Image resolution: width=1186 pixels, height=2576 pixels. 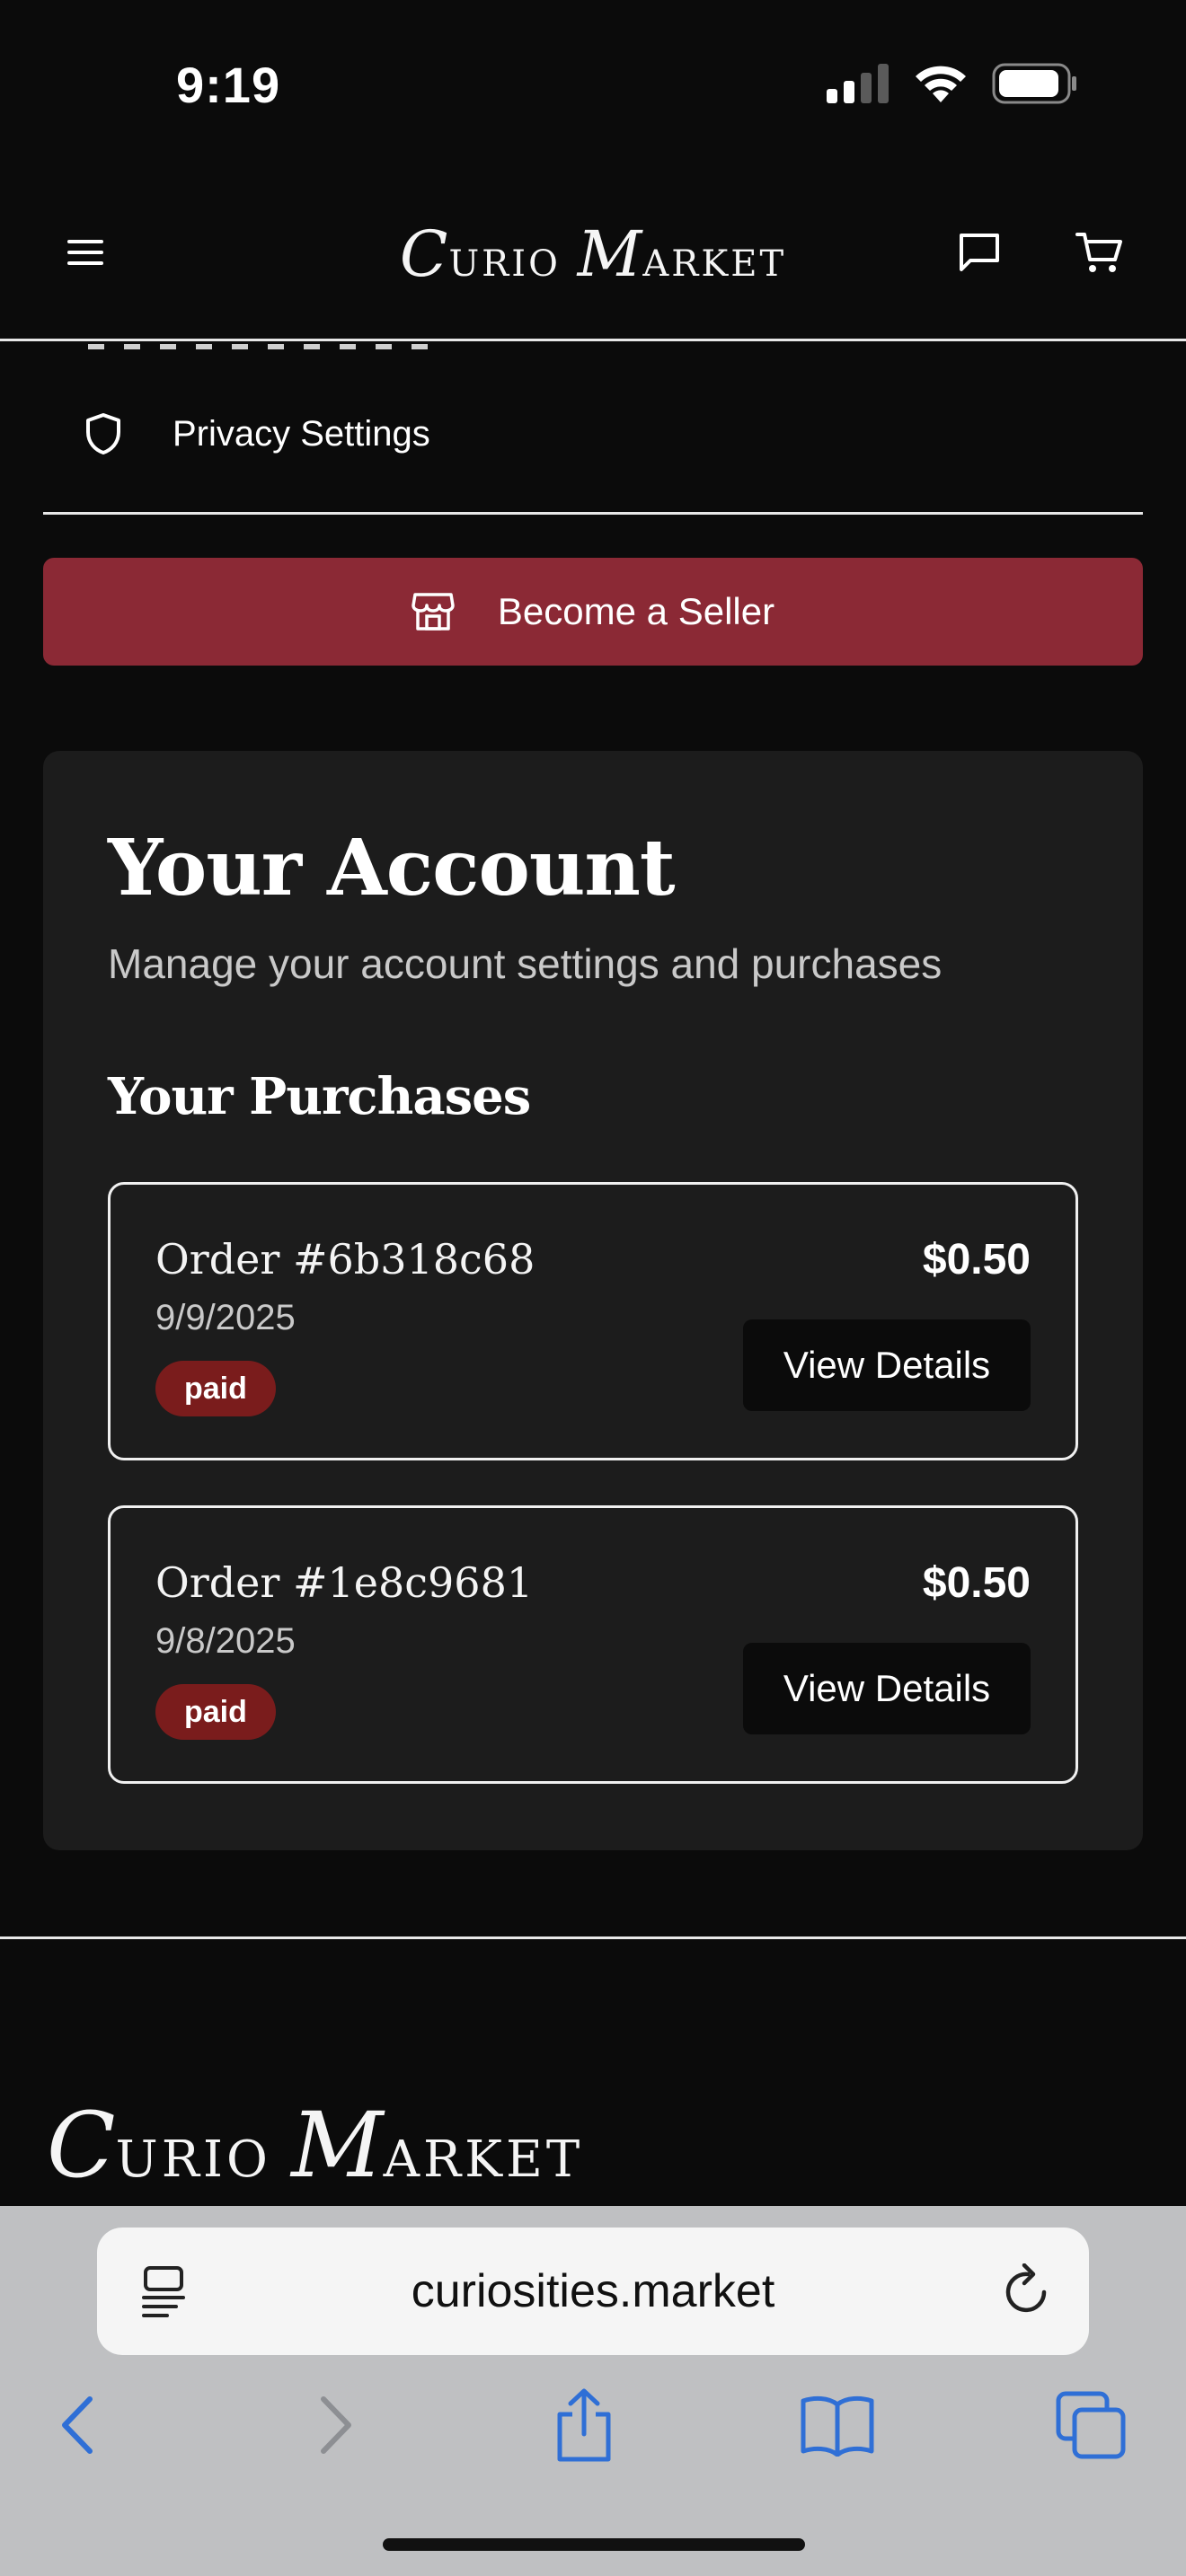 I want to click on order-id: Order #1e8c9681, so click(x=344, y=1582).